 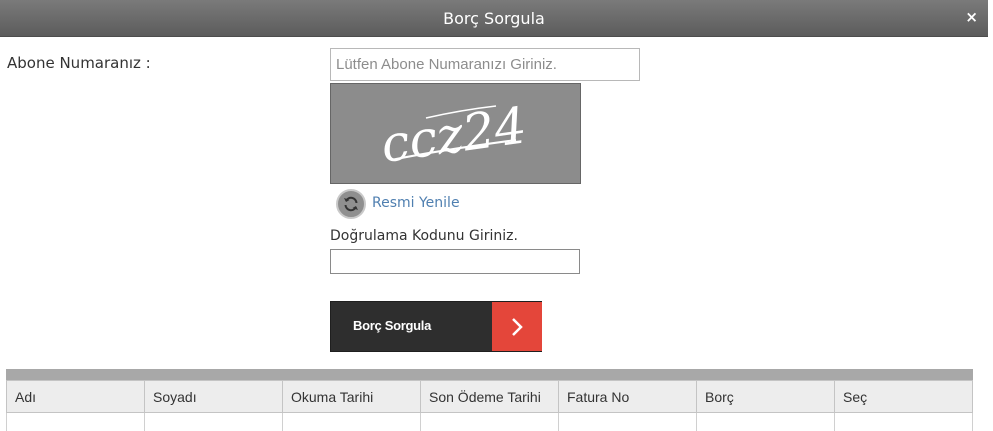 I want to click on chevron-right-icon, so click(x=517, y=326).